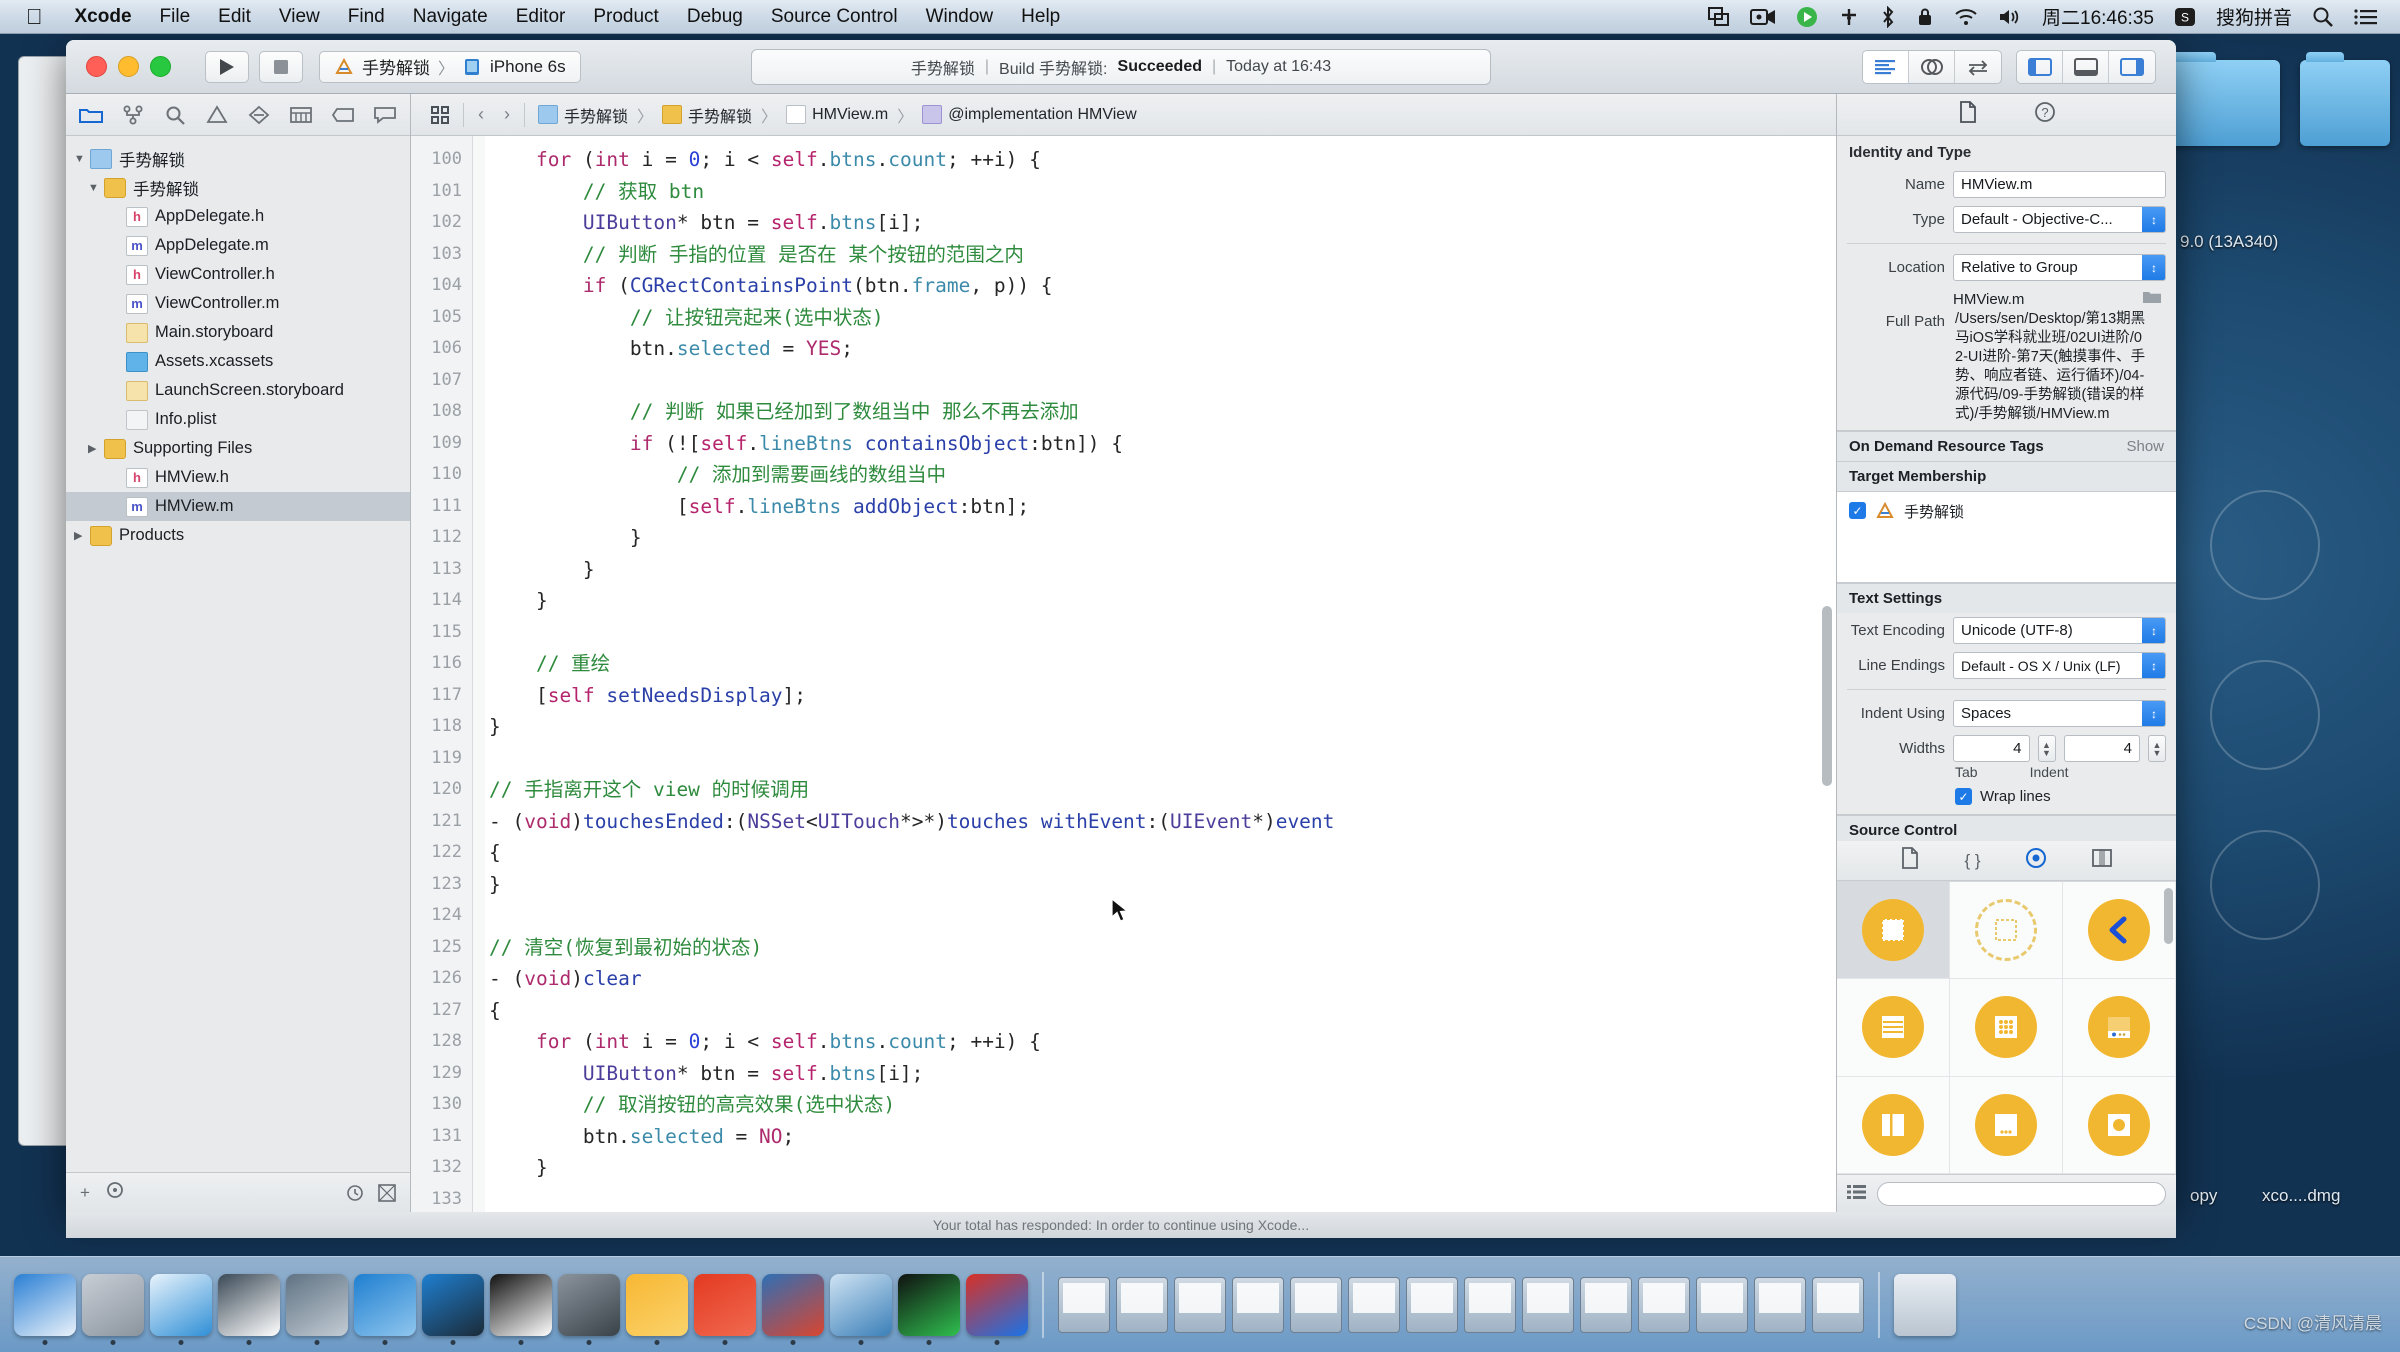  I want to click on library-item-split-view-controller, so click(1893, 1125).